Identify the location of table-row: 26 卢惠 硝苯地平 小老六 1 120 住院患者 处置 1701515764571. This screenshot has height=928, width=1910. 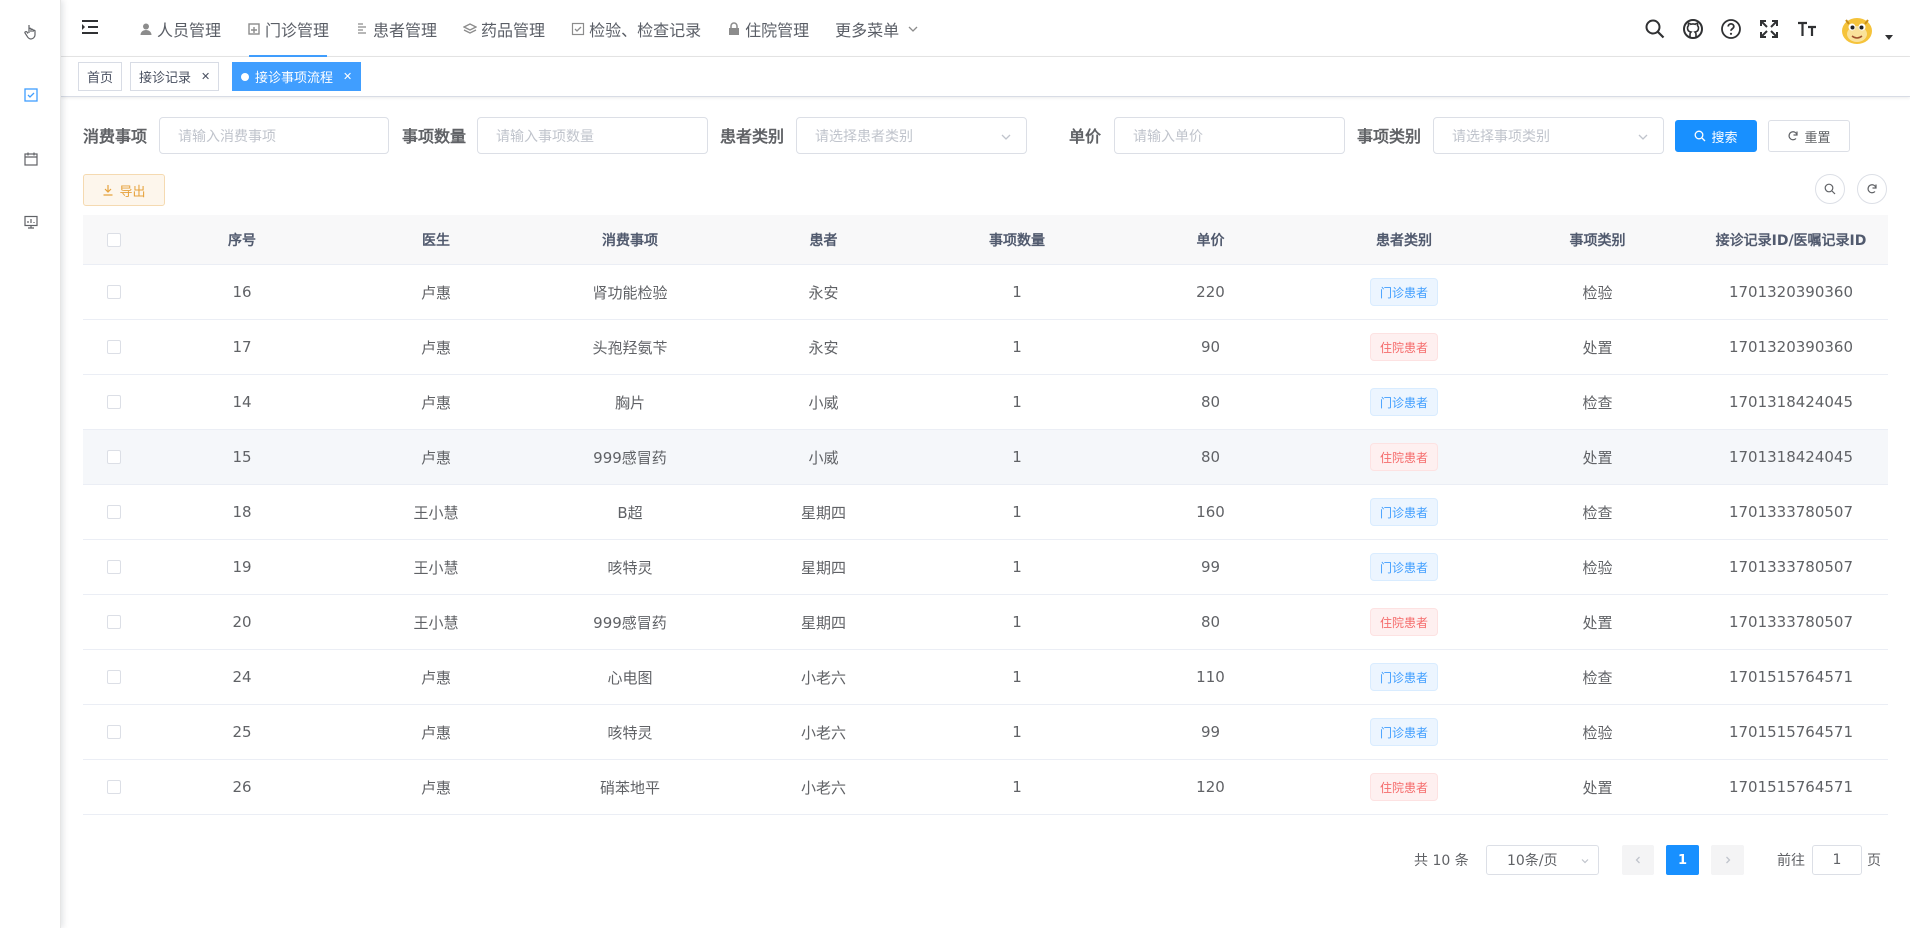
(985, 787).